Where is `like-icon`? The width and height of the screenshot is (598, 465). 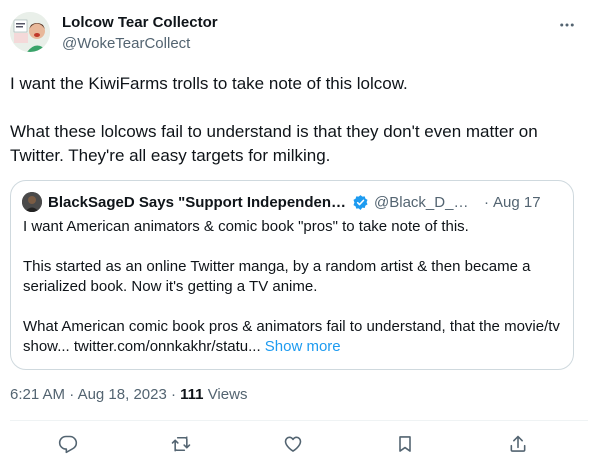 like-icon is located at coordinates (293, 444).